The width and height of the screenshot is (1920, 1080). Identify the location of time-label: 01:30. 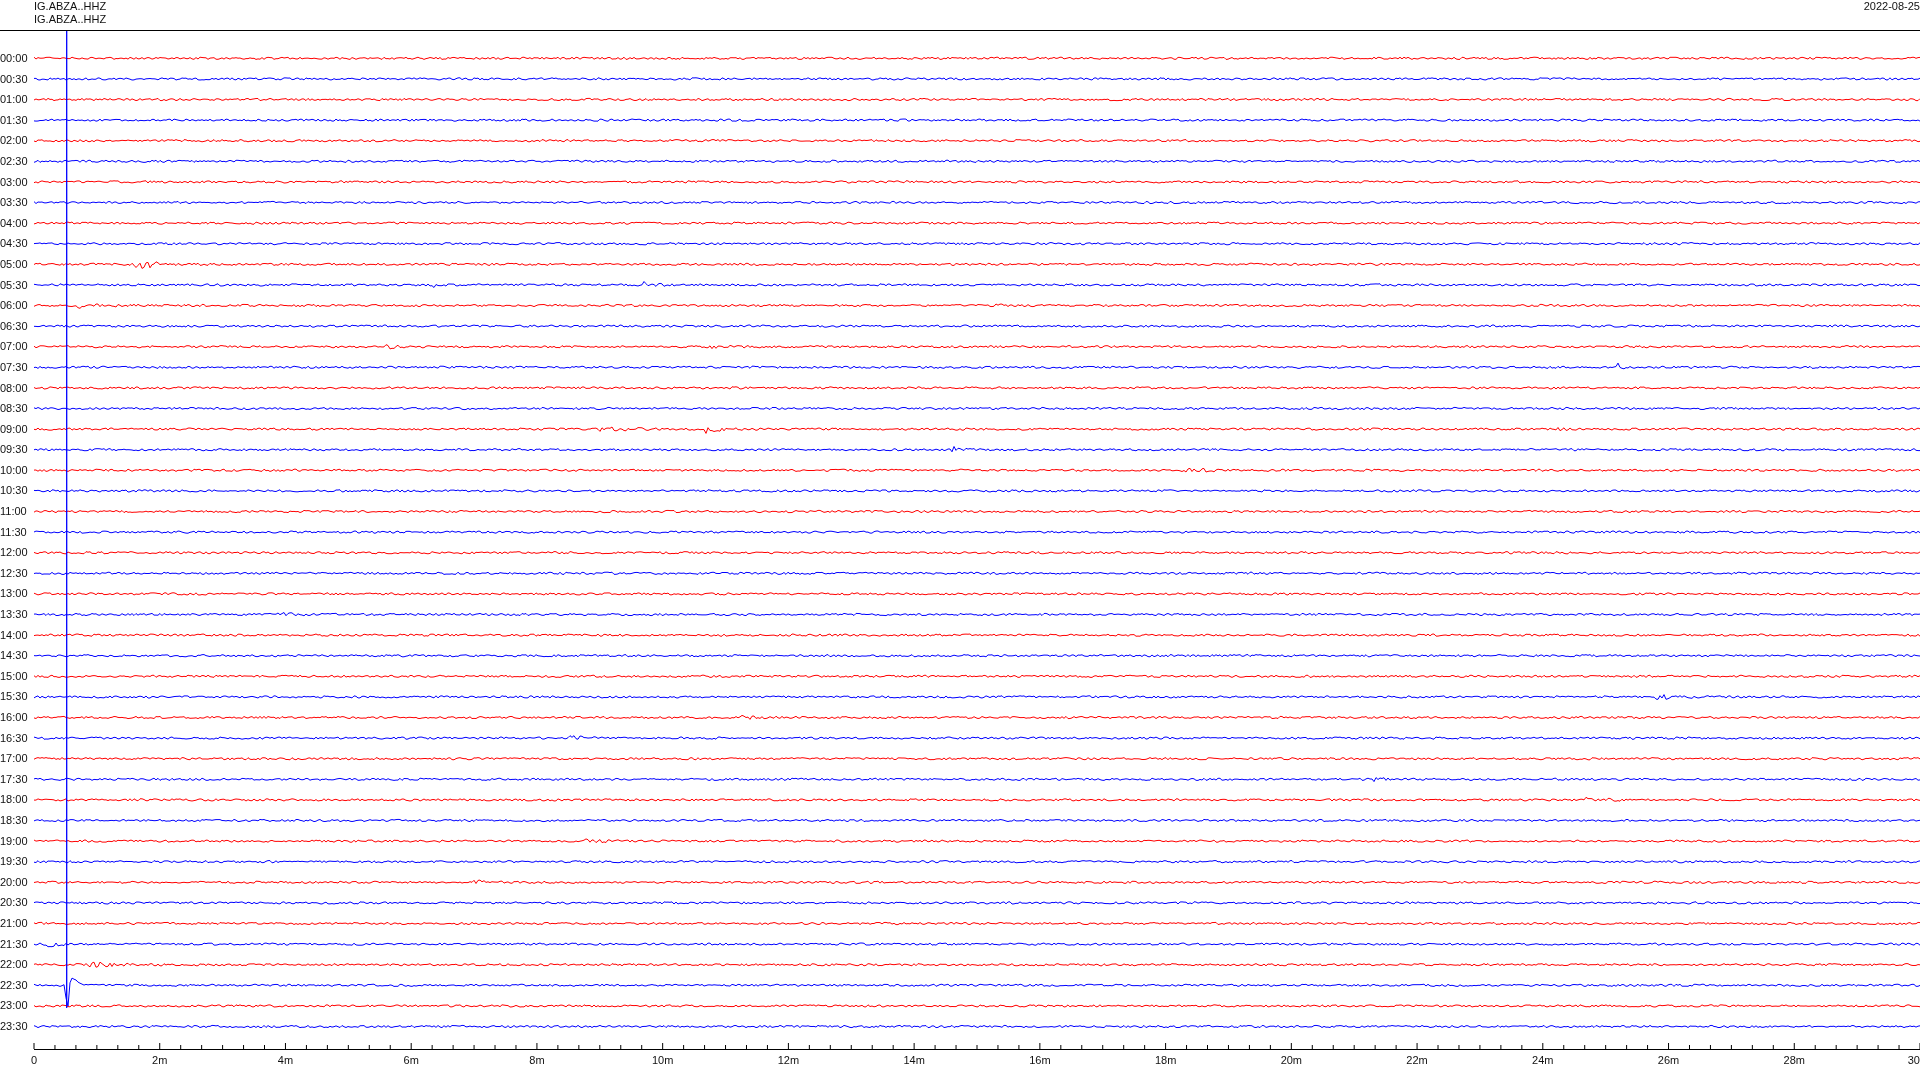
(14, 120).